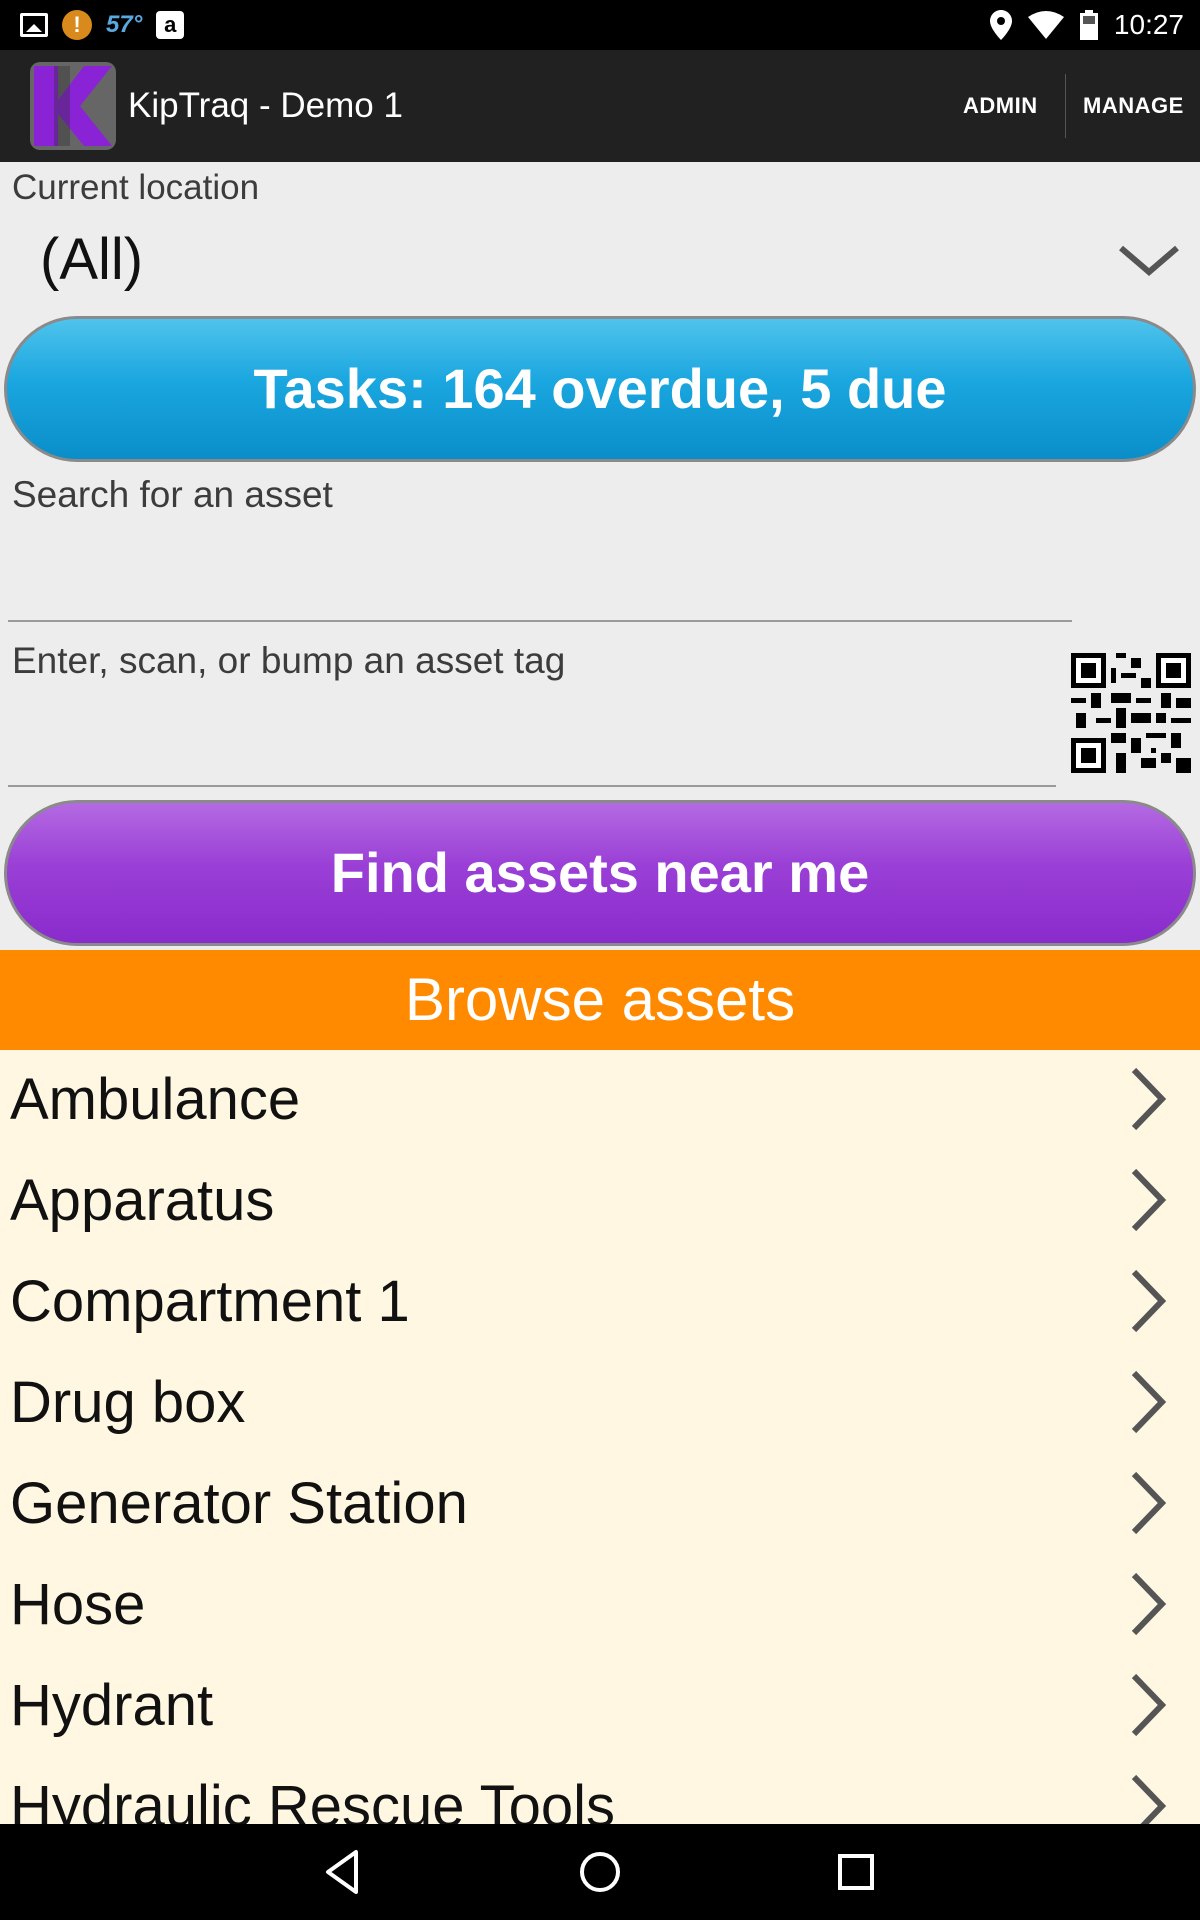 This screenshot has width=1200, height=1920. I want to click on list-item-hose: Hose, so click(600, 1605).